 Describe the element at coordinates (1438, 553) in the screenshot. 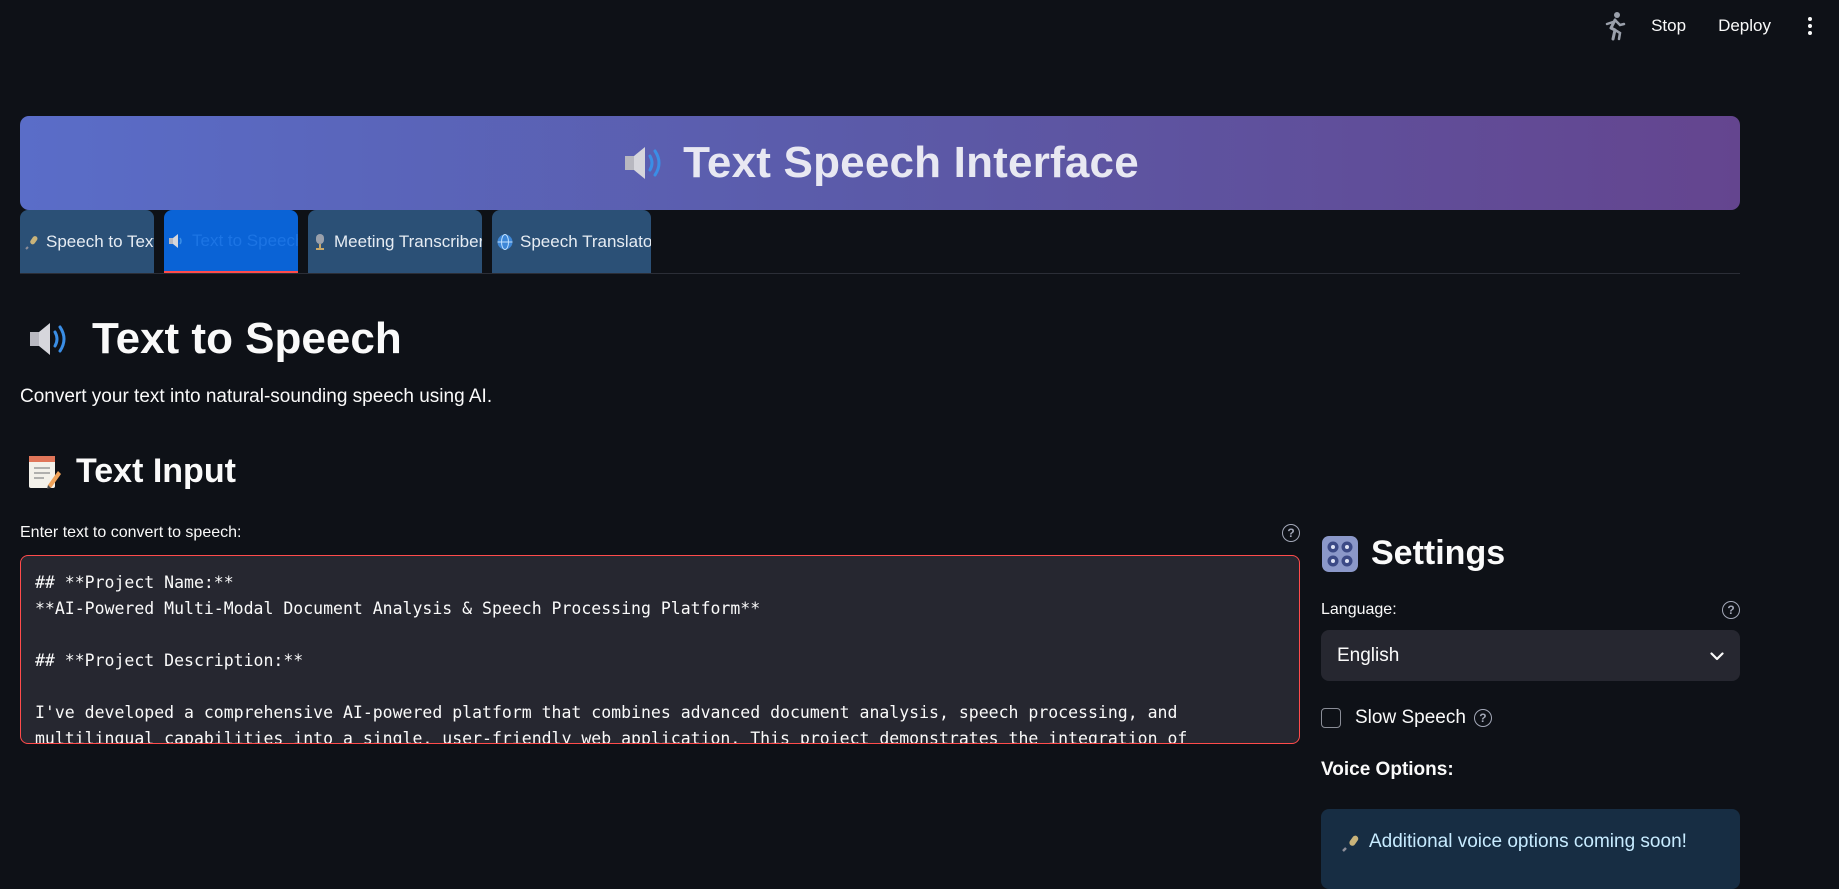

I see `settings-title: Settings` at that location.